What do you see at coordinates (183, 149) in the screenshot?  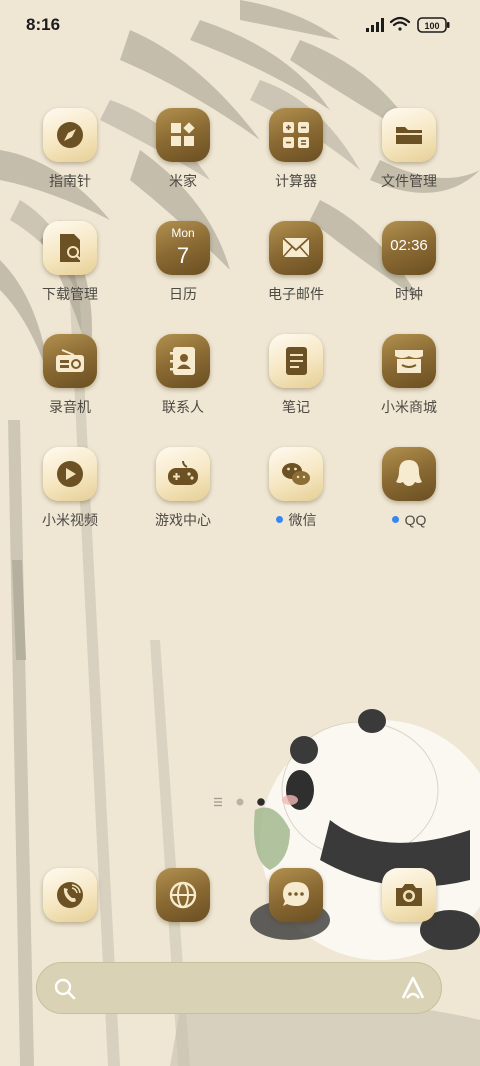 I see `app-mijia: 米家` at bounding box center [183, 149].